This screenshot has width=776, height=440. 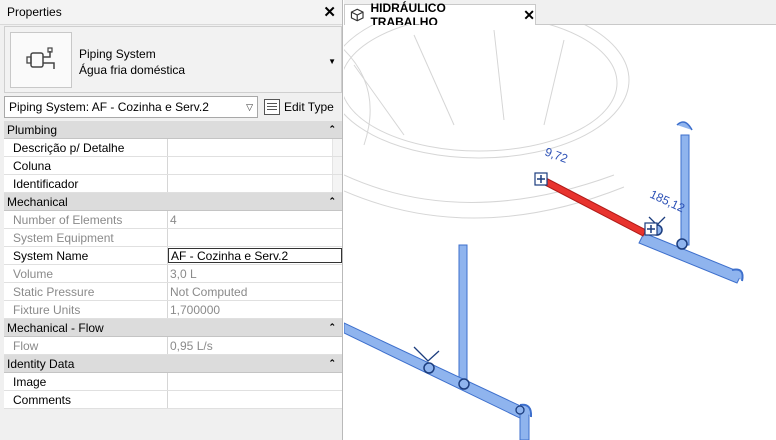 I want to click on property-name: Flow, so click(x=86, y=345).